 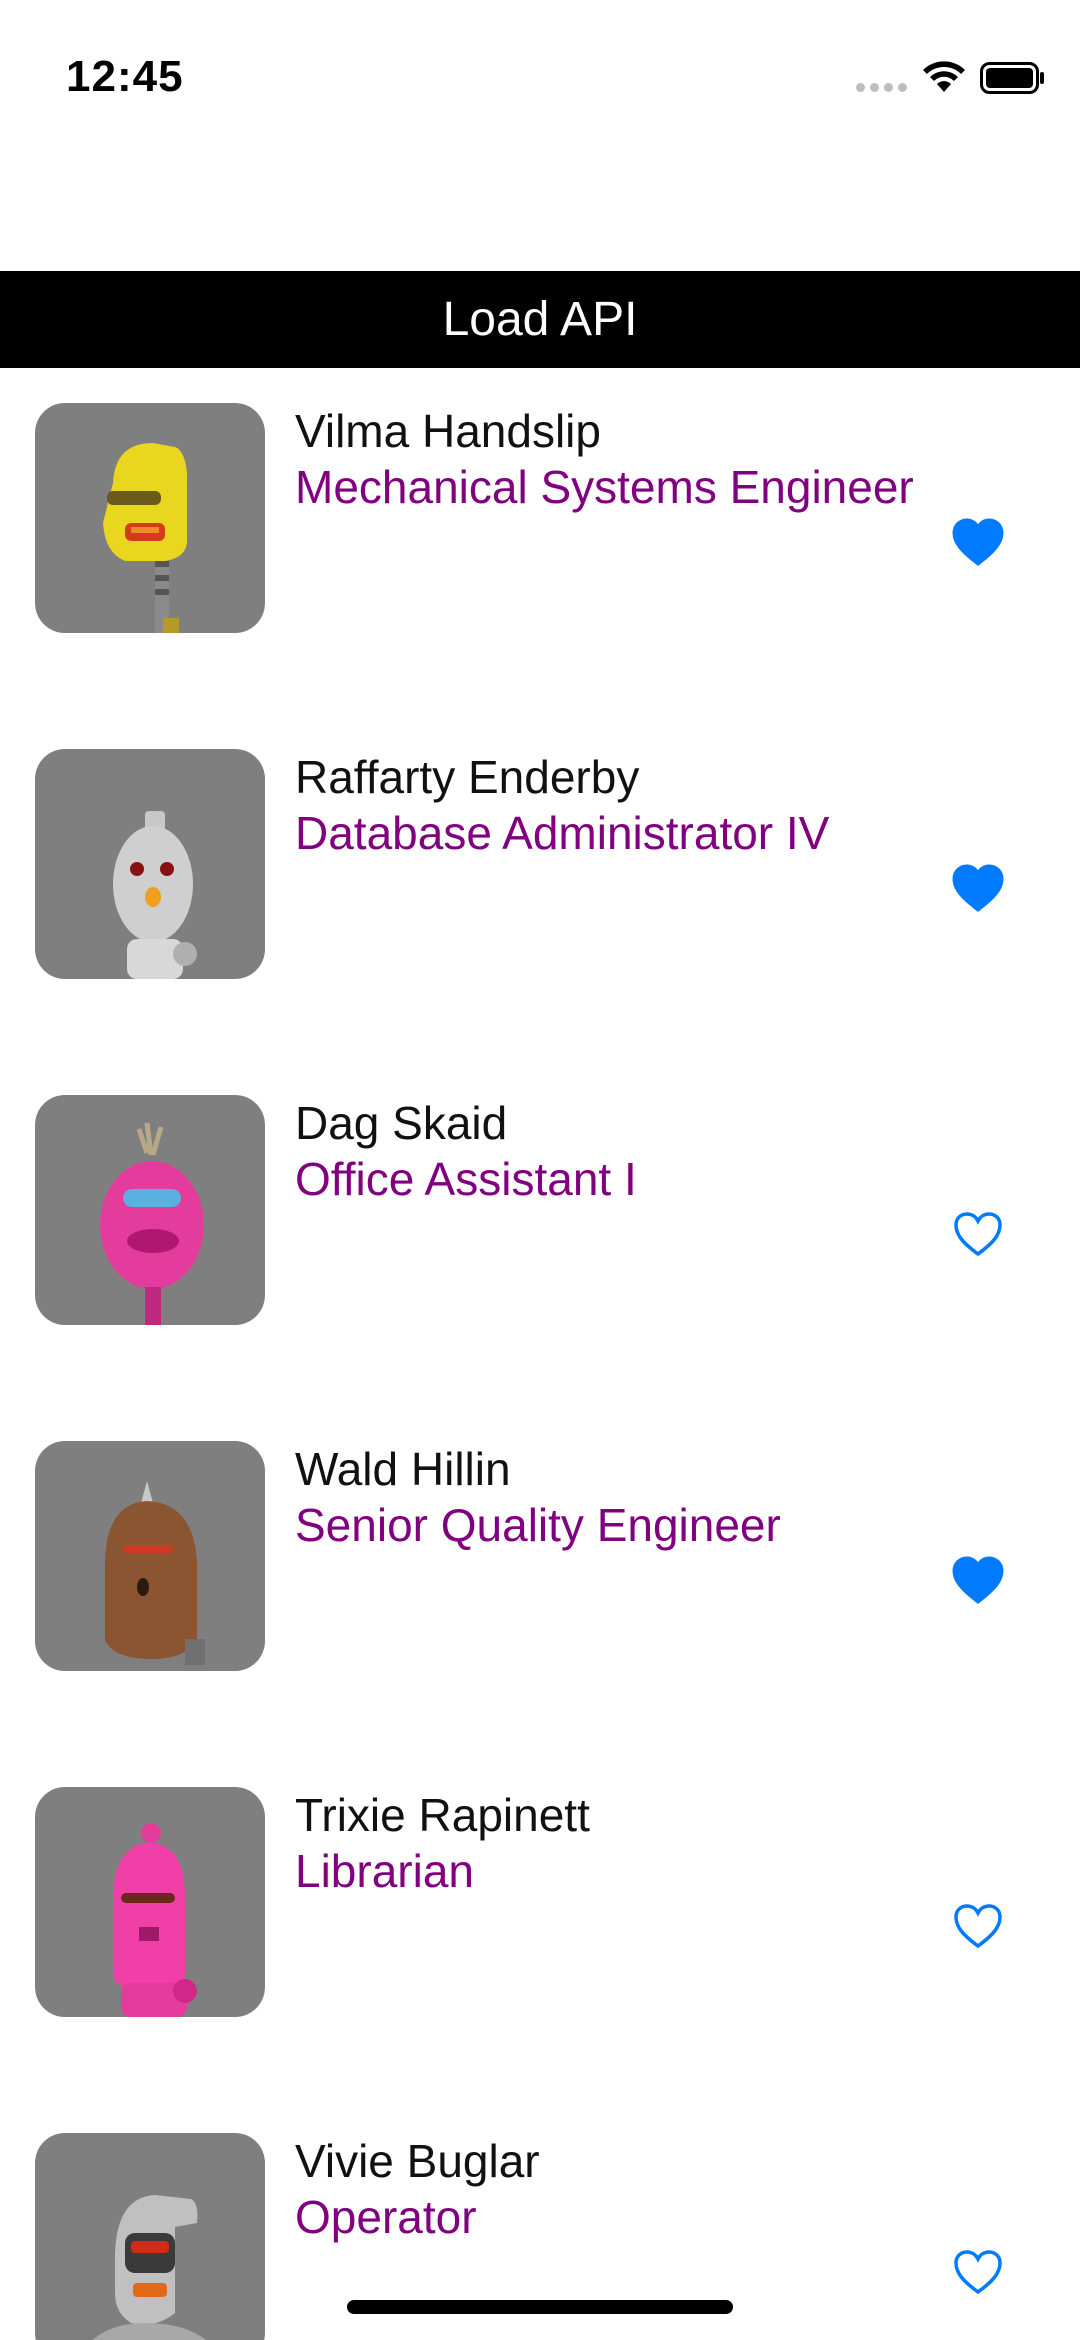 What do you see at coordinates (540, 319) in the screenshot?
I see `load-api-button: Load API` at bounding box center [540, 319].